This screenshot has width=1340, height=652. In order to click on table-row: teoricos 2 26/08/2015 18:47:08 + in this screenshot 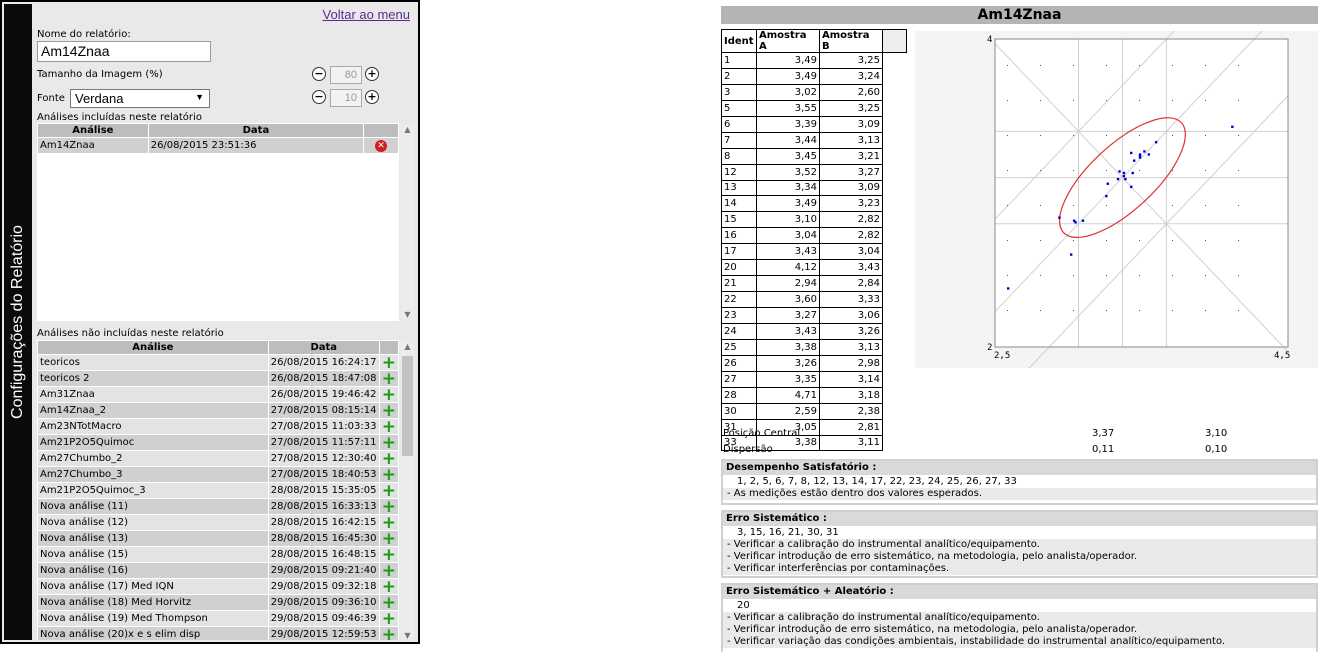, I will do `click(218, 378)`.